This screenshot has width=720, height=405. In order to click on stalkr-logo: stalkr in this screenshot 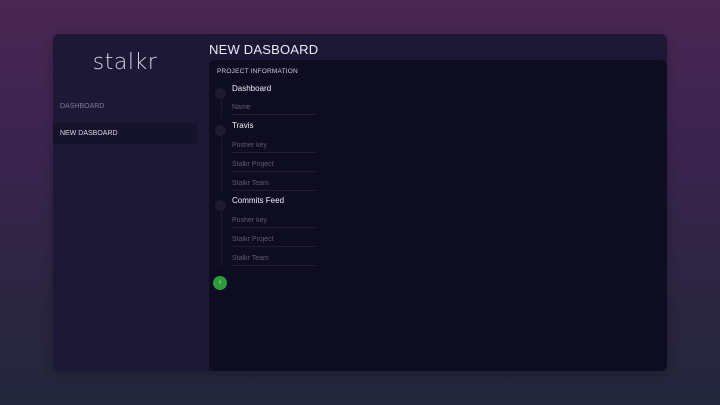, I will do `click(125, 62)`.